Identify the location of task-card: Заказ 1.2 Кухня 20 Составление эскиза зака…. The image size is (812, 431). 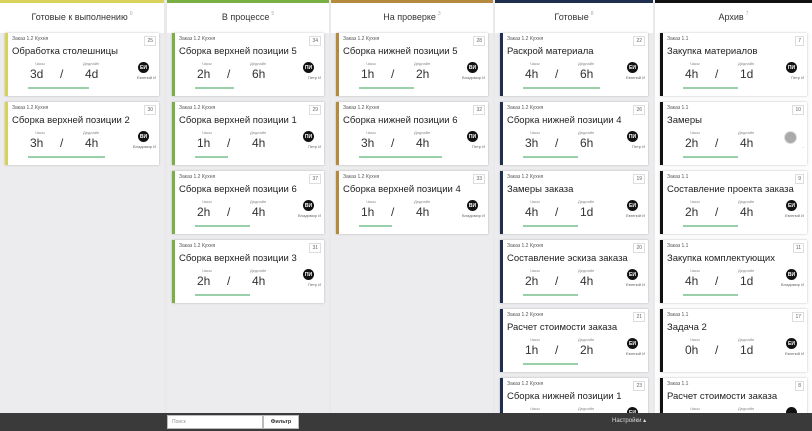
(574, 271).